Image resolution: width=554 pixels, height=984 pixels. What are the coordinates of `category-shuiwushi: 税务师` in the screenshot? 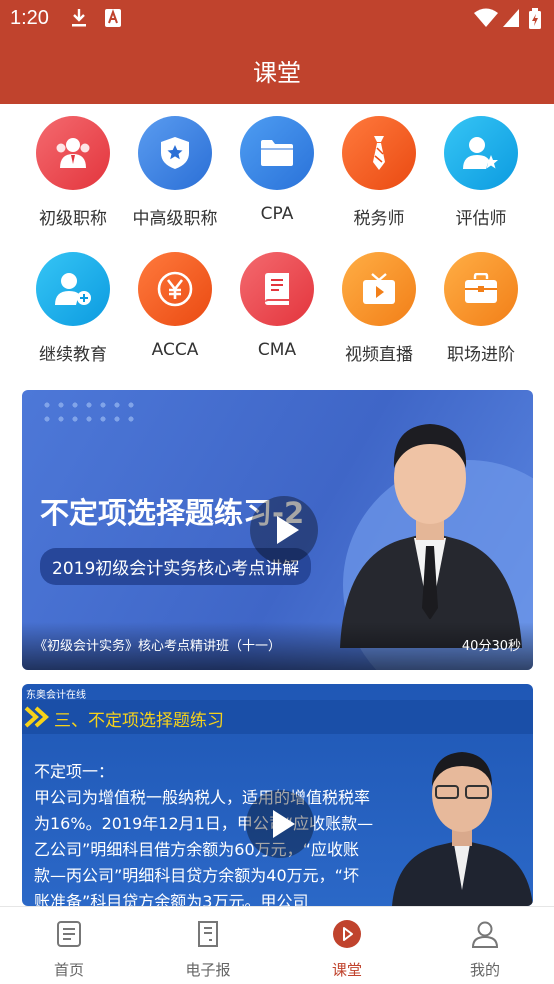 It's located at (379, 172).